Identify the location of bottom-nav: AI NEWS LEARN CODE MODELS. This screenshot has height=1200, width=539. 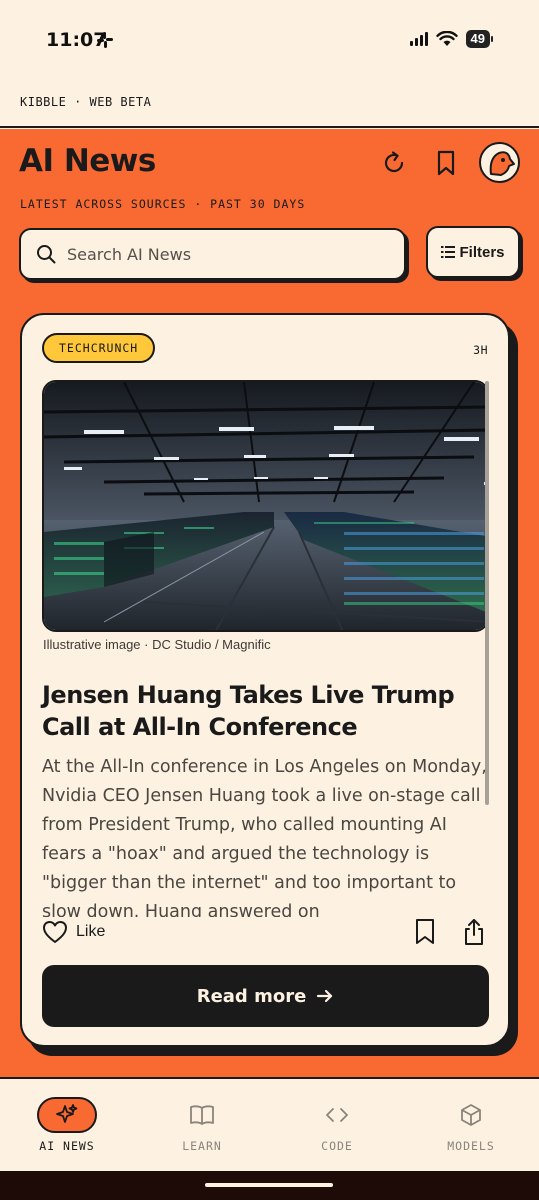
(269, 1124).